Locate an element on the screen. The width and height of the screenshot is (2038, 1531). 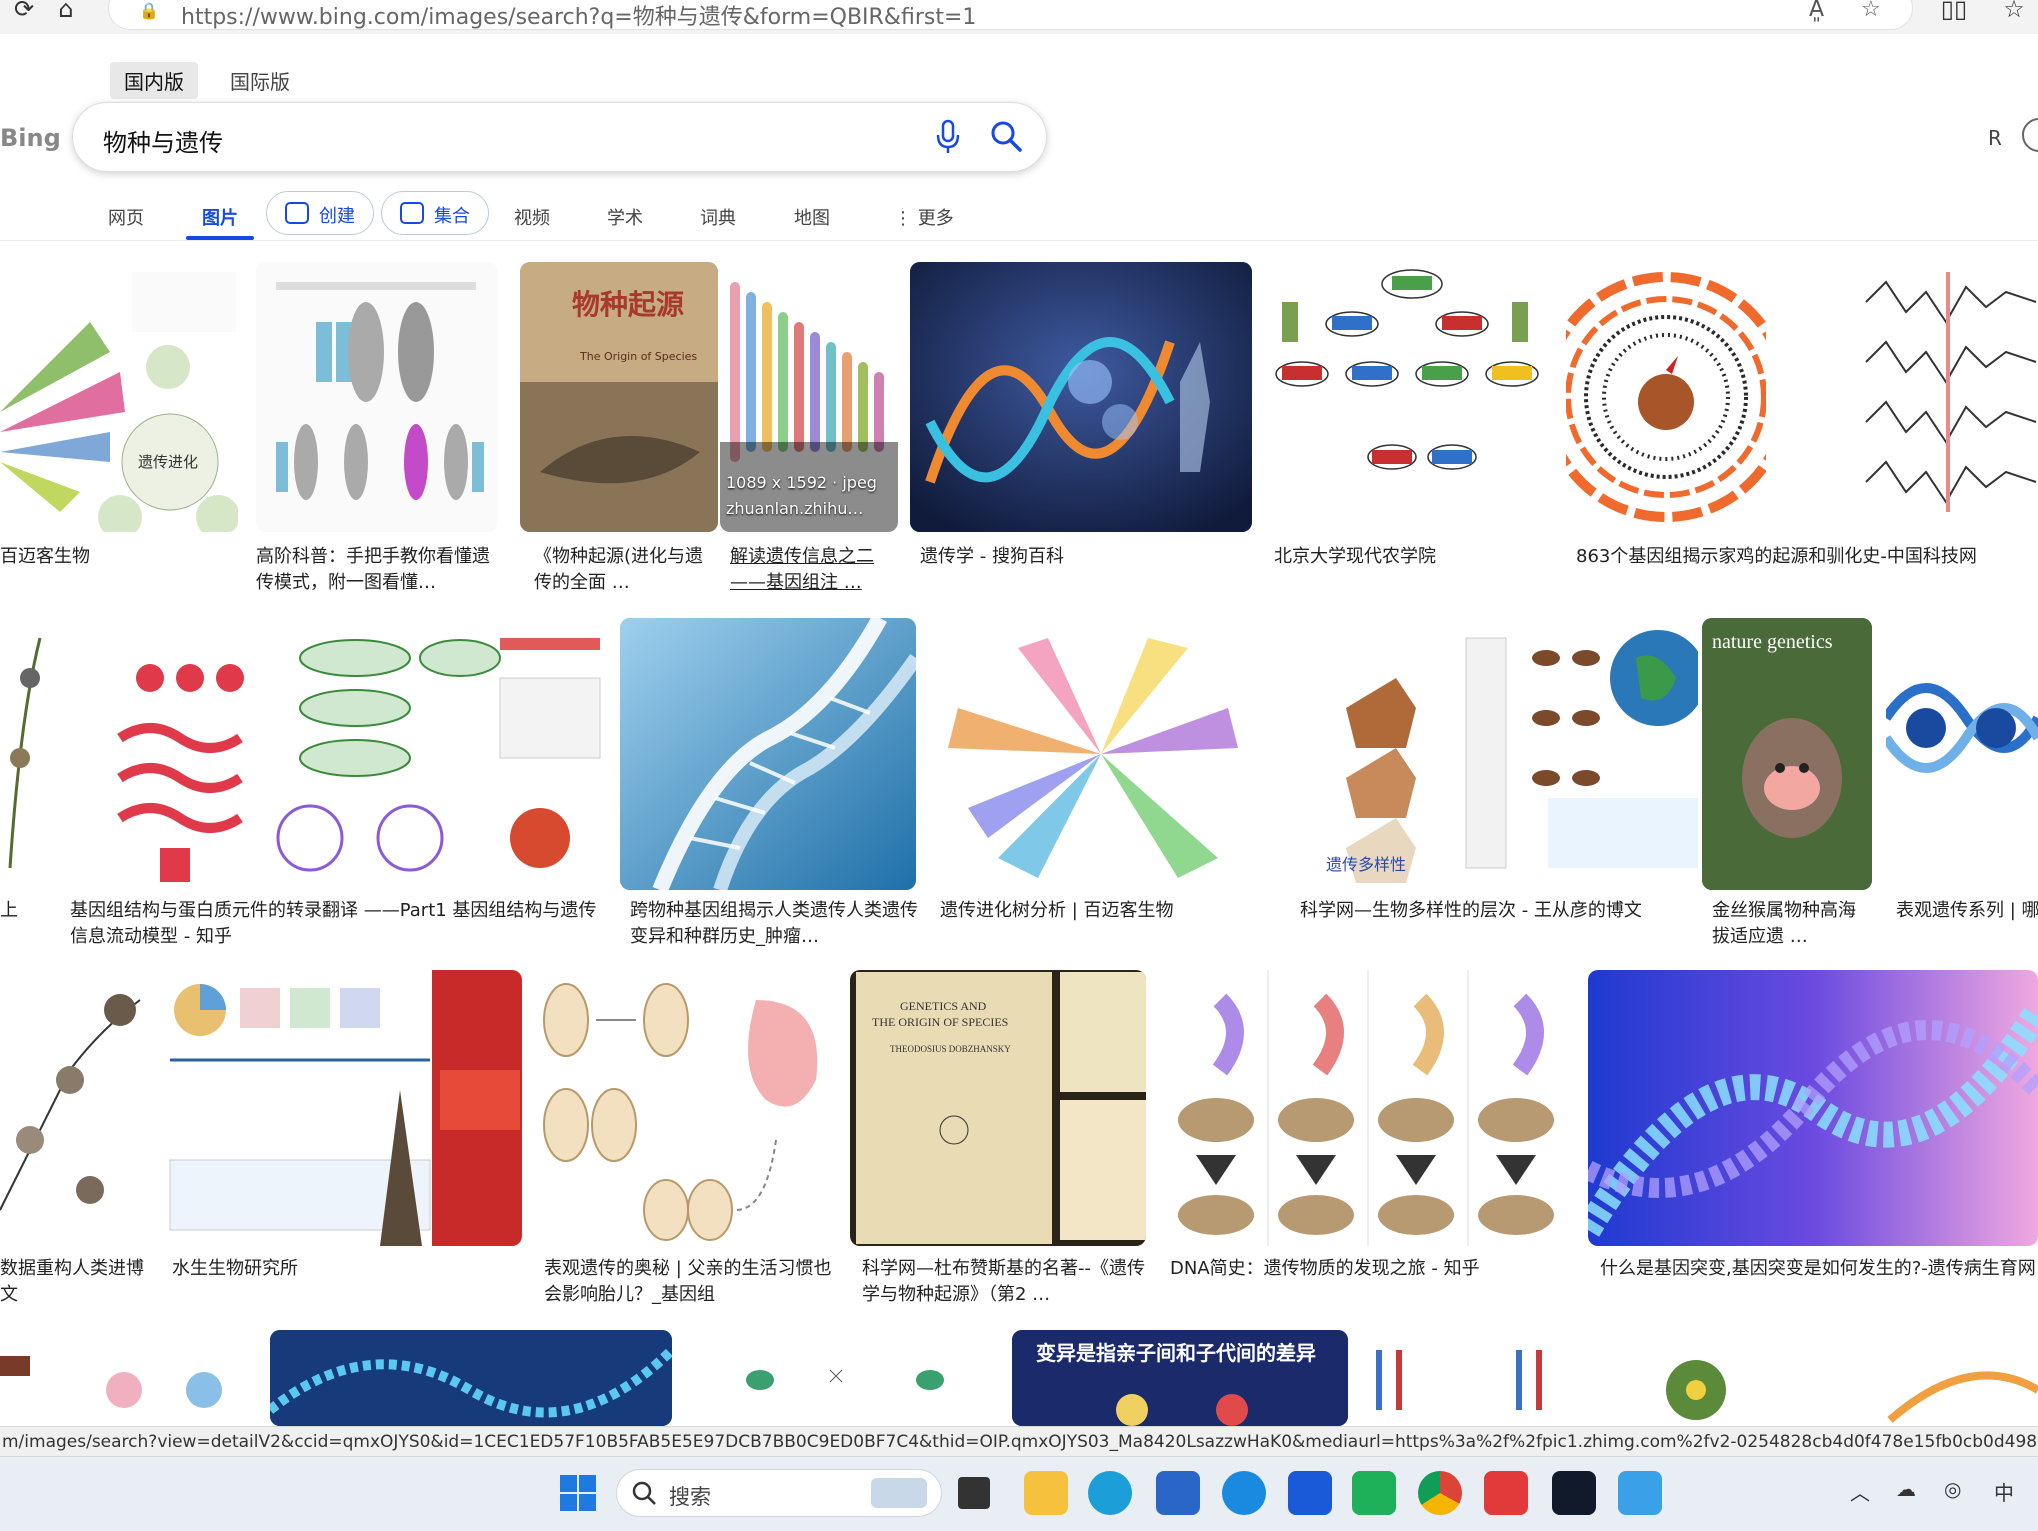
result-caption: 遗传学 - 搜狗百科 is located at coordinates (1085, 557).